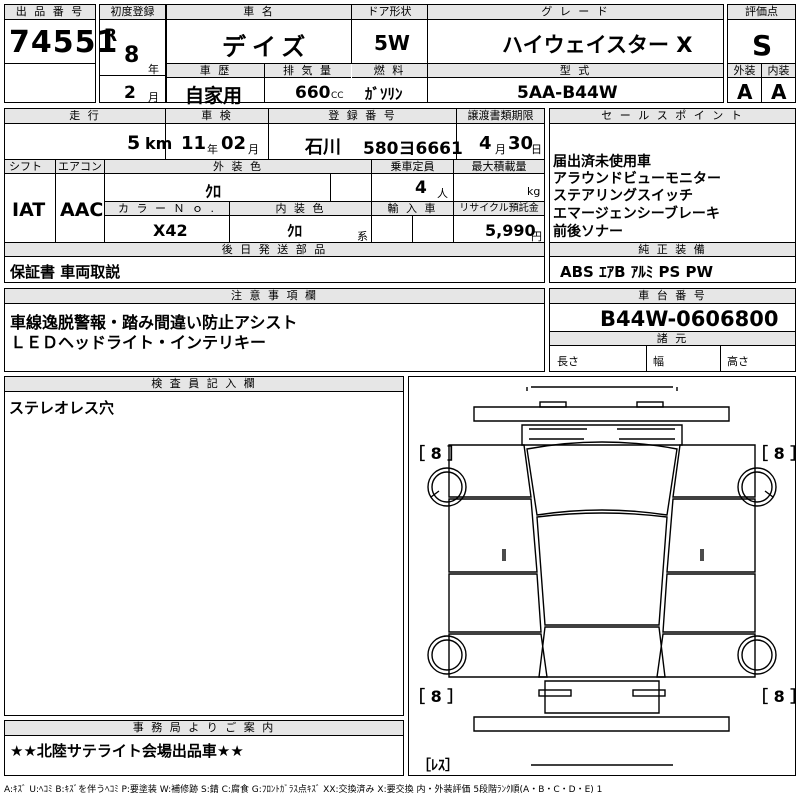 The height and width of the screenshot is (800, 800). Describe the element at coordinates (111, 36) in the screenshot. I see `era-letter: R` at that location.